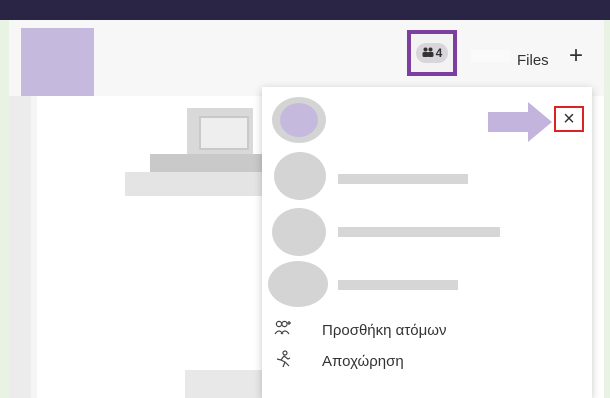 Image resolution: width=610 pixels, height=398 pixels. Describe the element at coordinates (521, 124) in the screenshot. I see `pointer-arrow-icon` at that location.